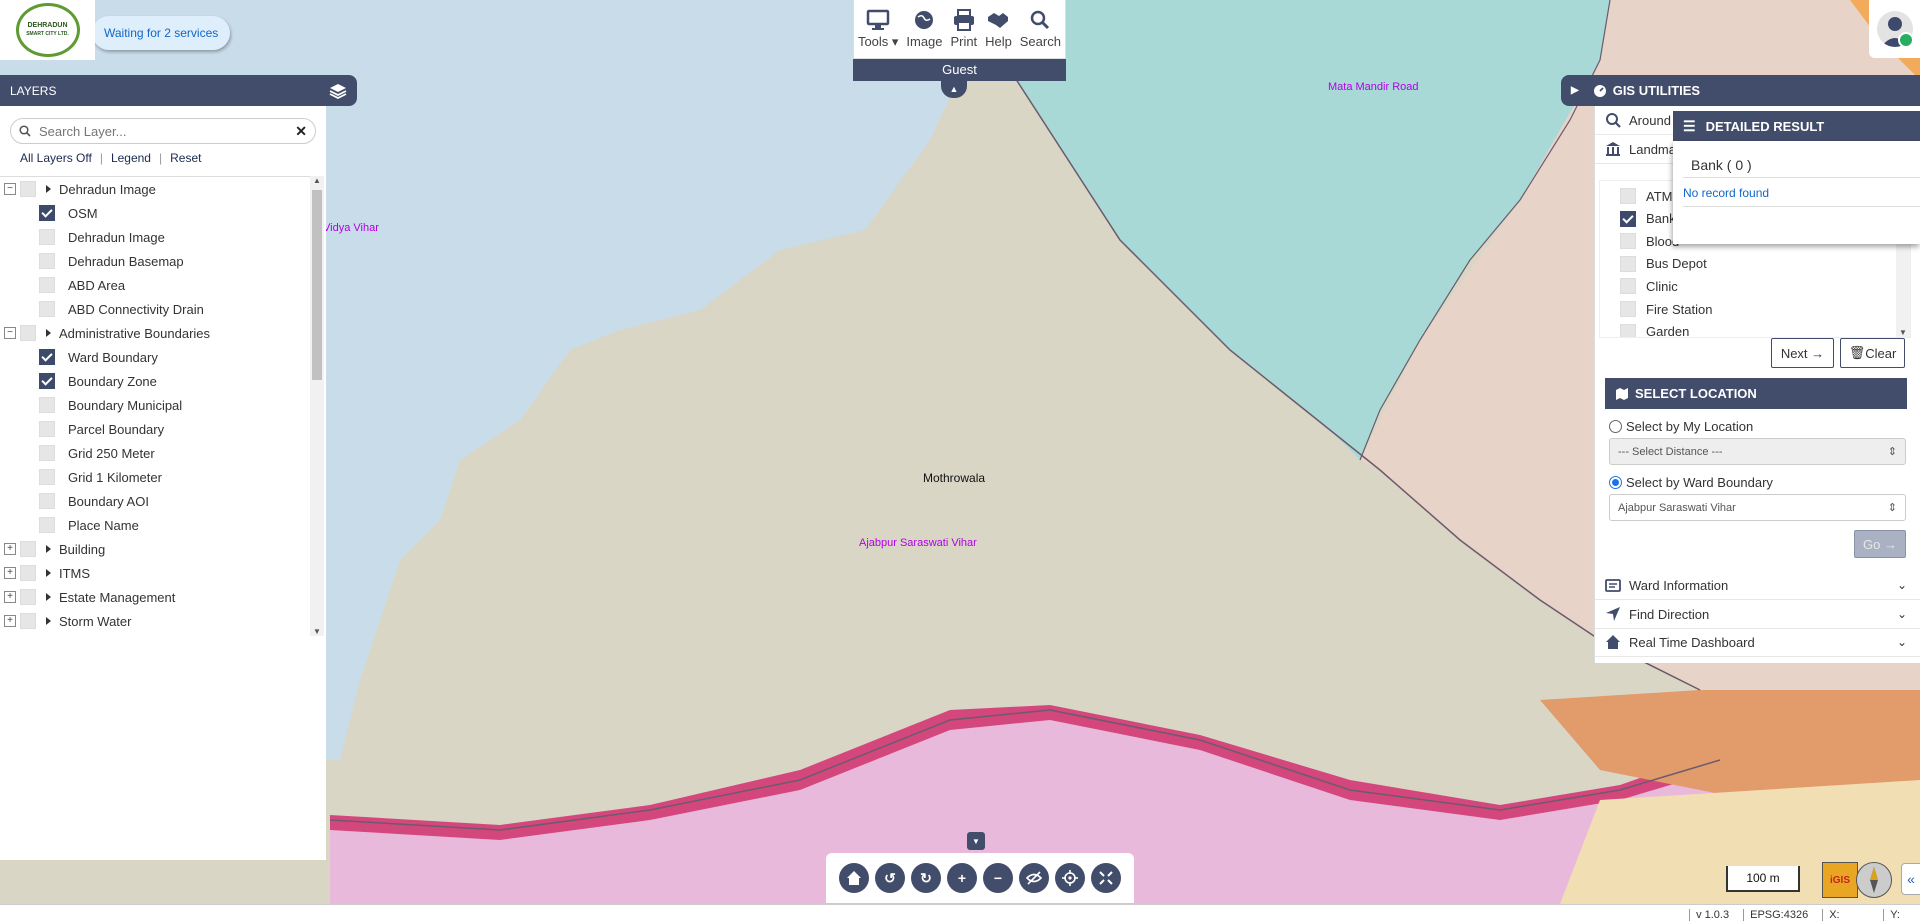 Image resolution: width=1920 pixels, height=924 pixels. What do you see at coordinates (65, 621) in the screenshot?
I see `layer-group: + Storm Water` at bounding box center [65, 621].